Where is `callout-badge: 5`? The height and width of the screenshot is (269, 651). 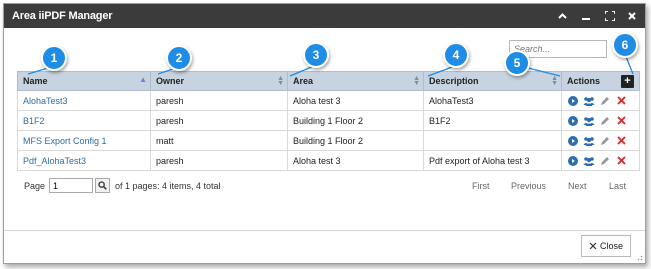 callout-badge: 5 is located at coordinates (517, 63).